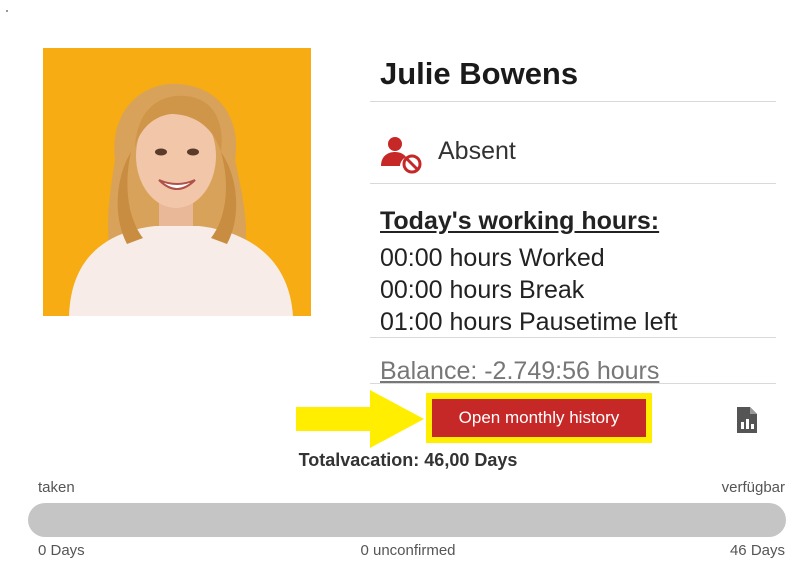 The image size is (798, 582). Describe the element at coordinates (56, 487) in the screenshot. I see `taken-label: taken` at that location.